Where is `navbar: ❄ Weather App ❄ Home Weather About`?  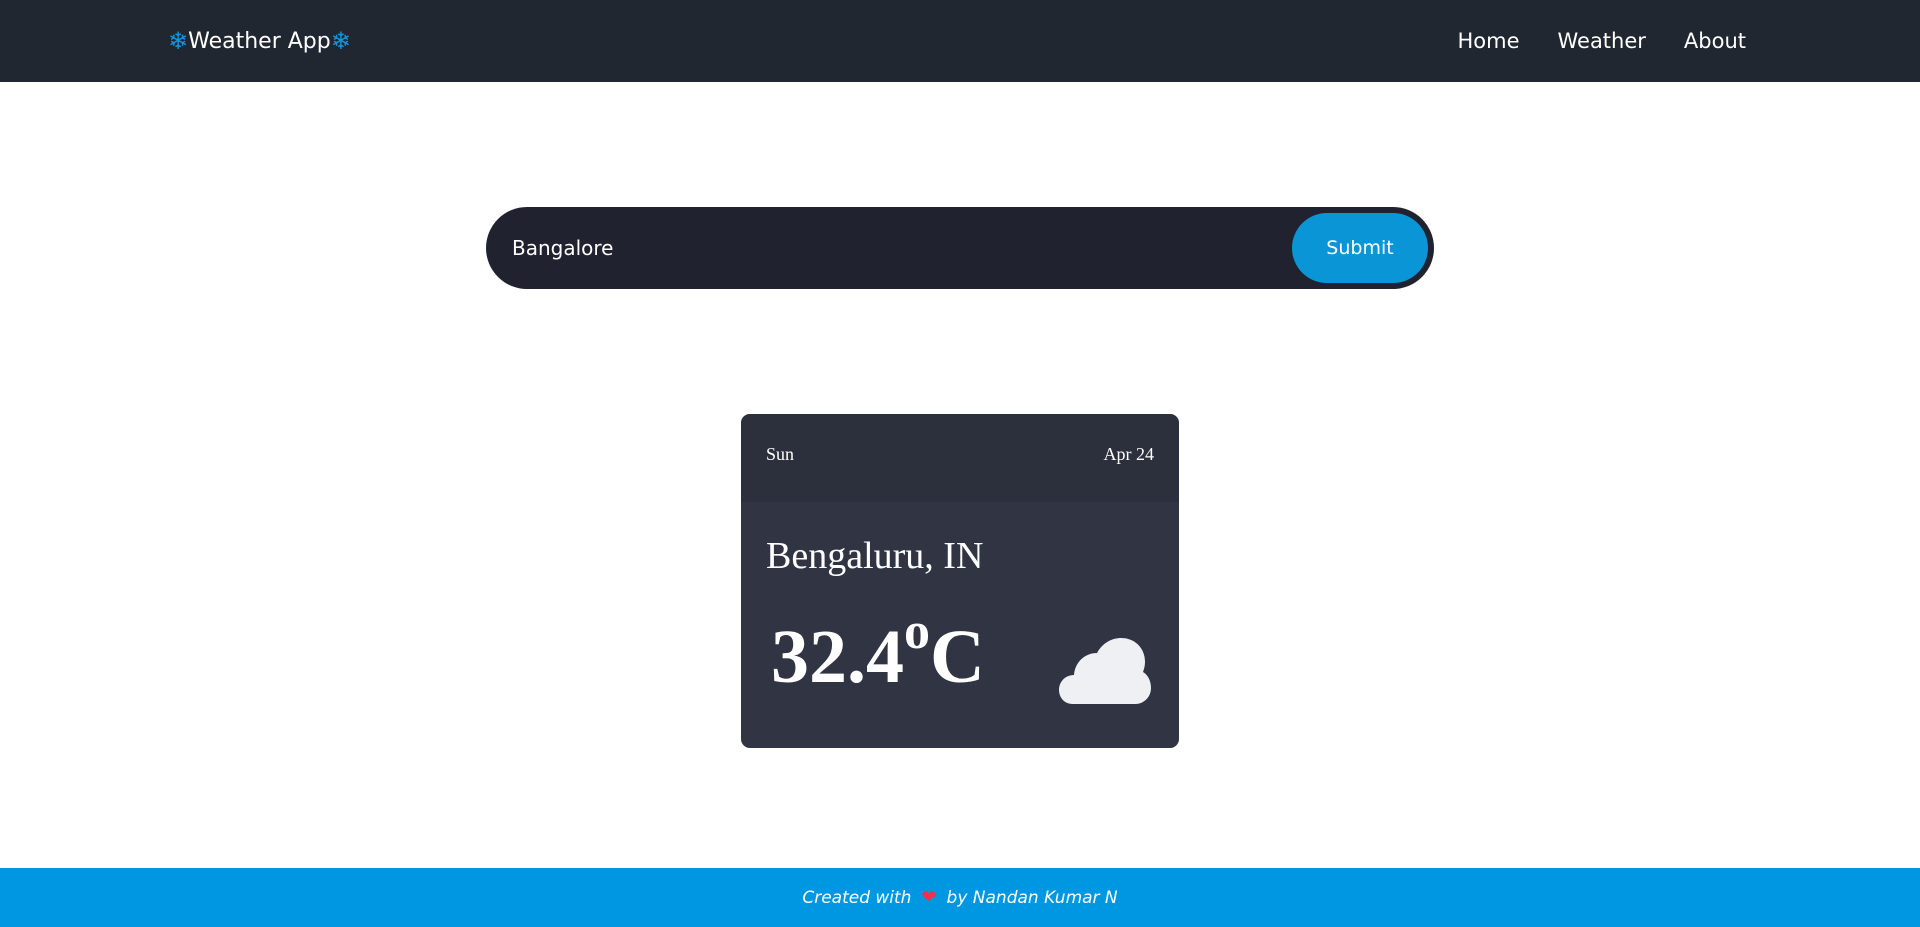
navbar: ❄ Weather App ❄ Home Weather About is located at coordinates (960, 41).